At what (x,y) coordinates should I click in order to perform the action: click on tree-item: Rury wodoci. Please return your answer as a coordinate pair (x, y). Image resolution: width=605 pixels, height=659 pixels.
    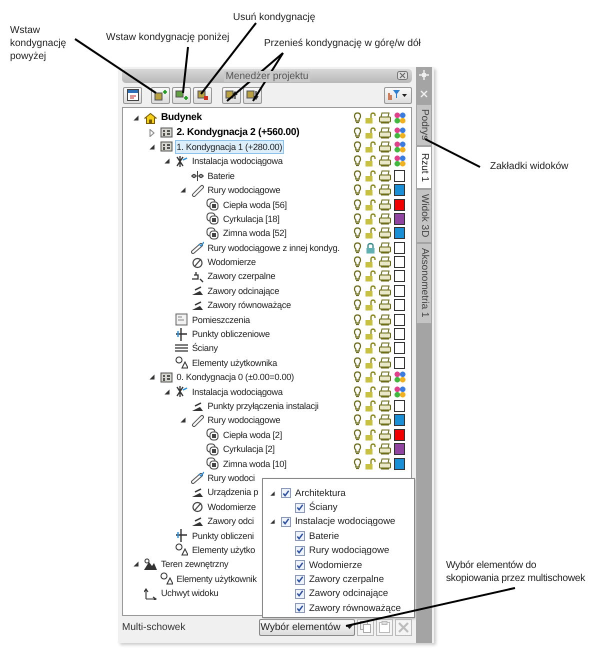
    Looking at the image, I should click on (231, 477).